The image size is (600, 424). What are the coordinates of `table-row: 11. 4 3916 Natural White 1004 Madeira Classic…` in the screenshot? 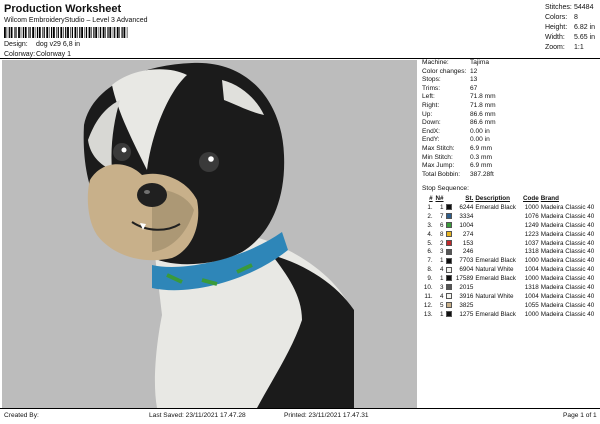 It's located at (511, 297).